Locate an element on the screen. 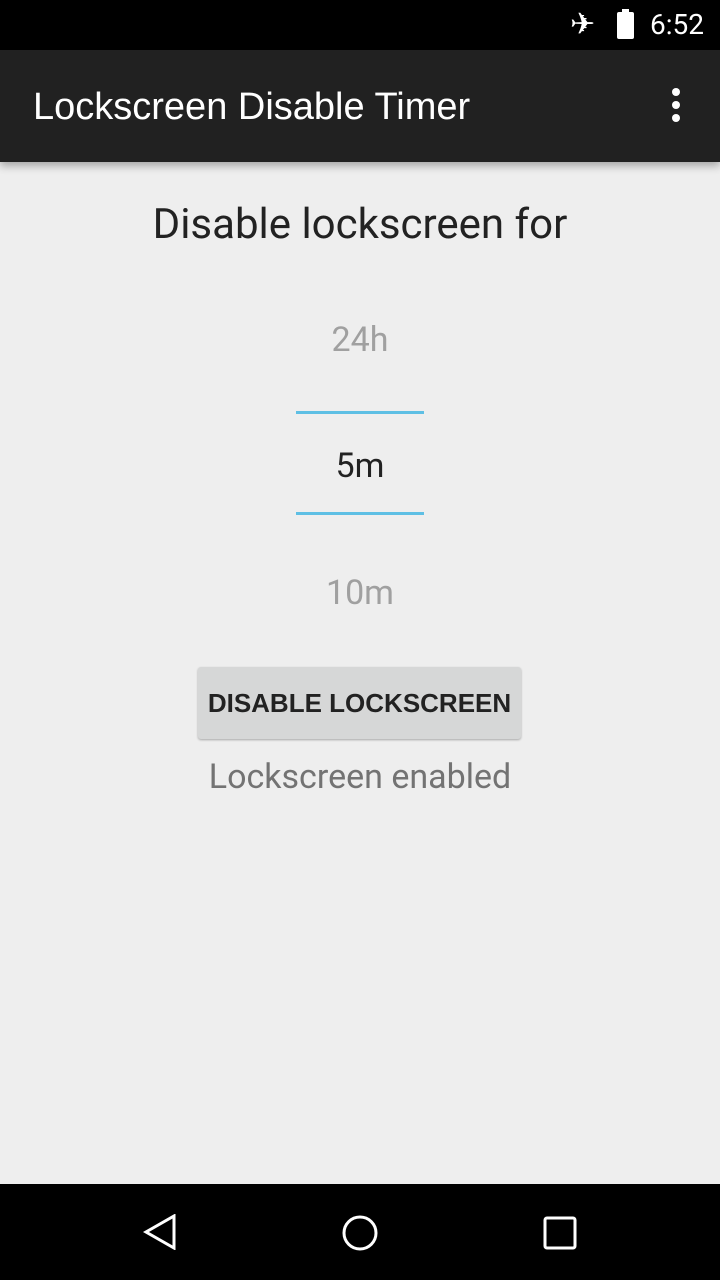 Image resolution: width=720 pixels, height=1280 pixels. clock: 6:52 is located at coordinates (677, 24).